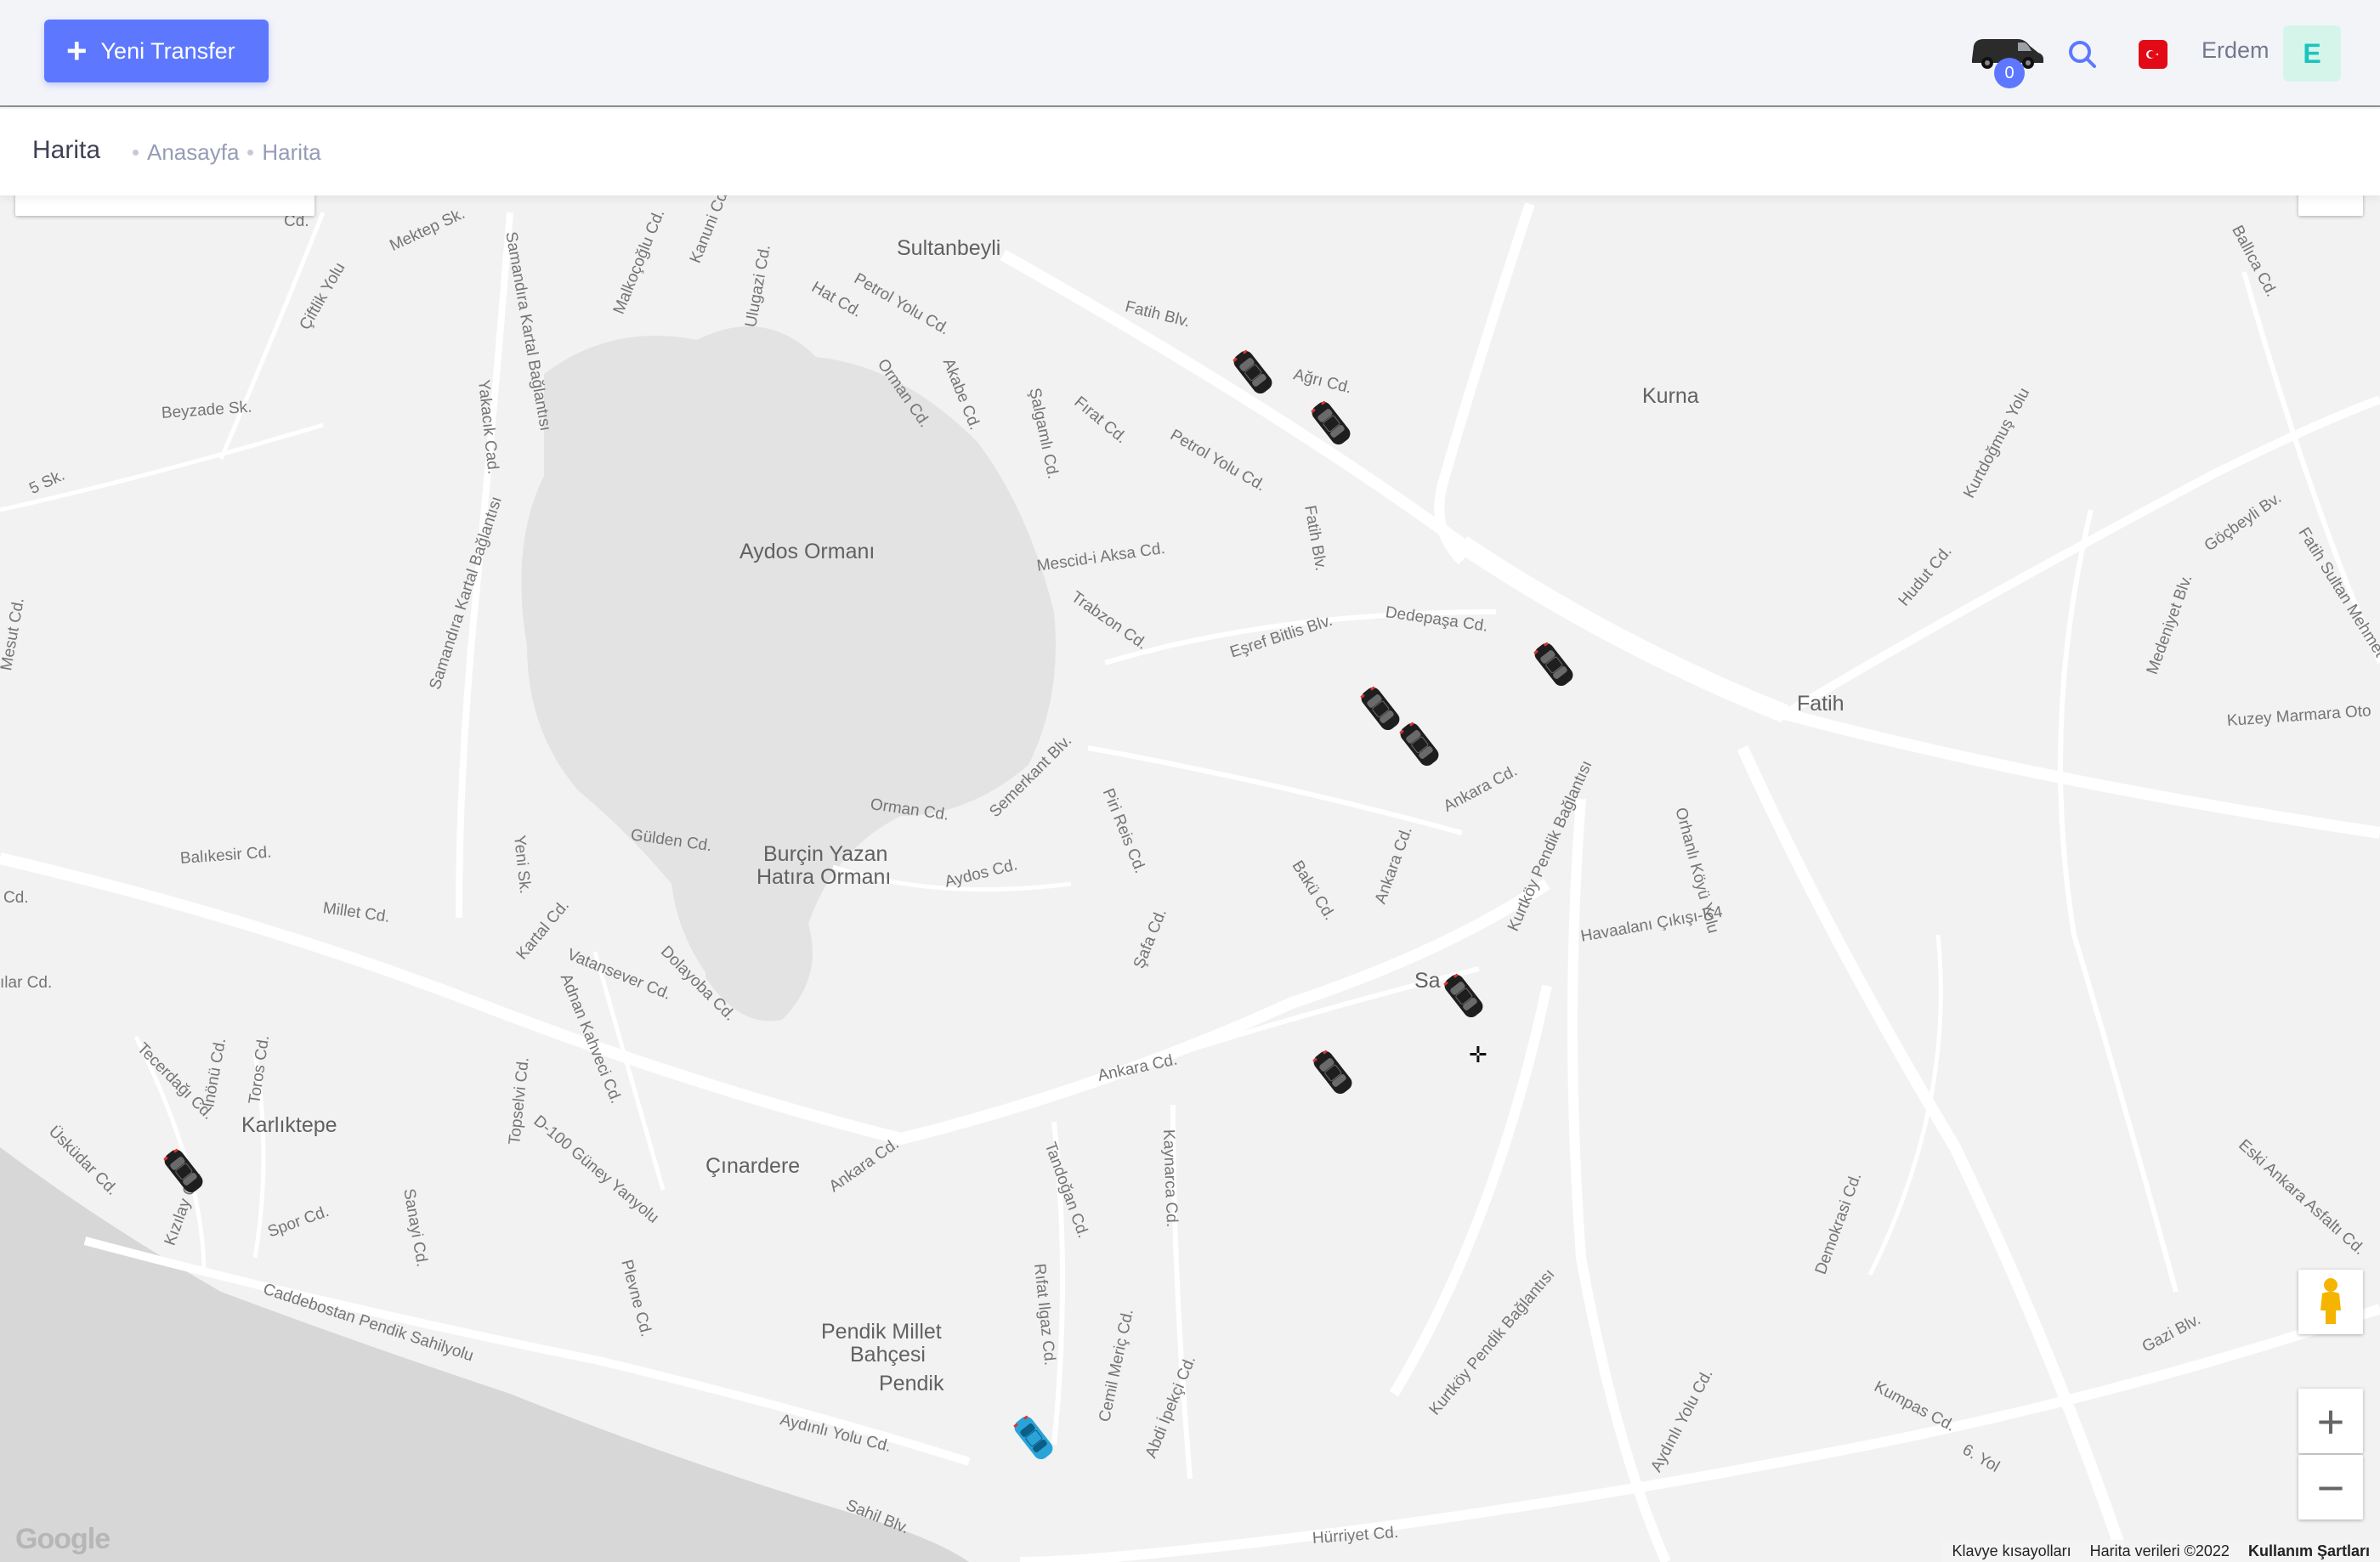  What do you see at coordinates (2330, 1302) in the screenshot?
I see `street-view-pegman-icon` at bounding box center [2330, 1302].